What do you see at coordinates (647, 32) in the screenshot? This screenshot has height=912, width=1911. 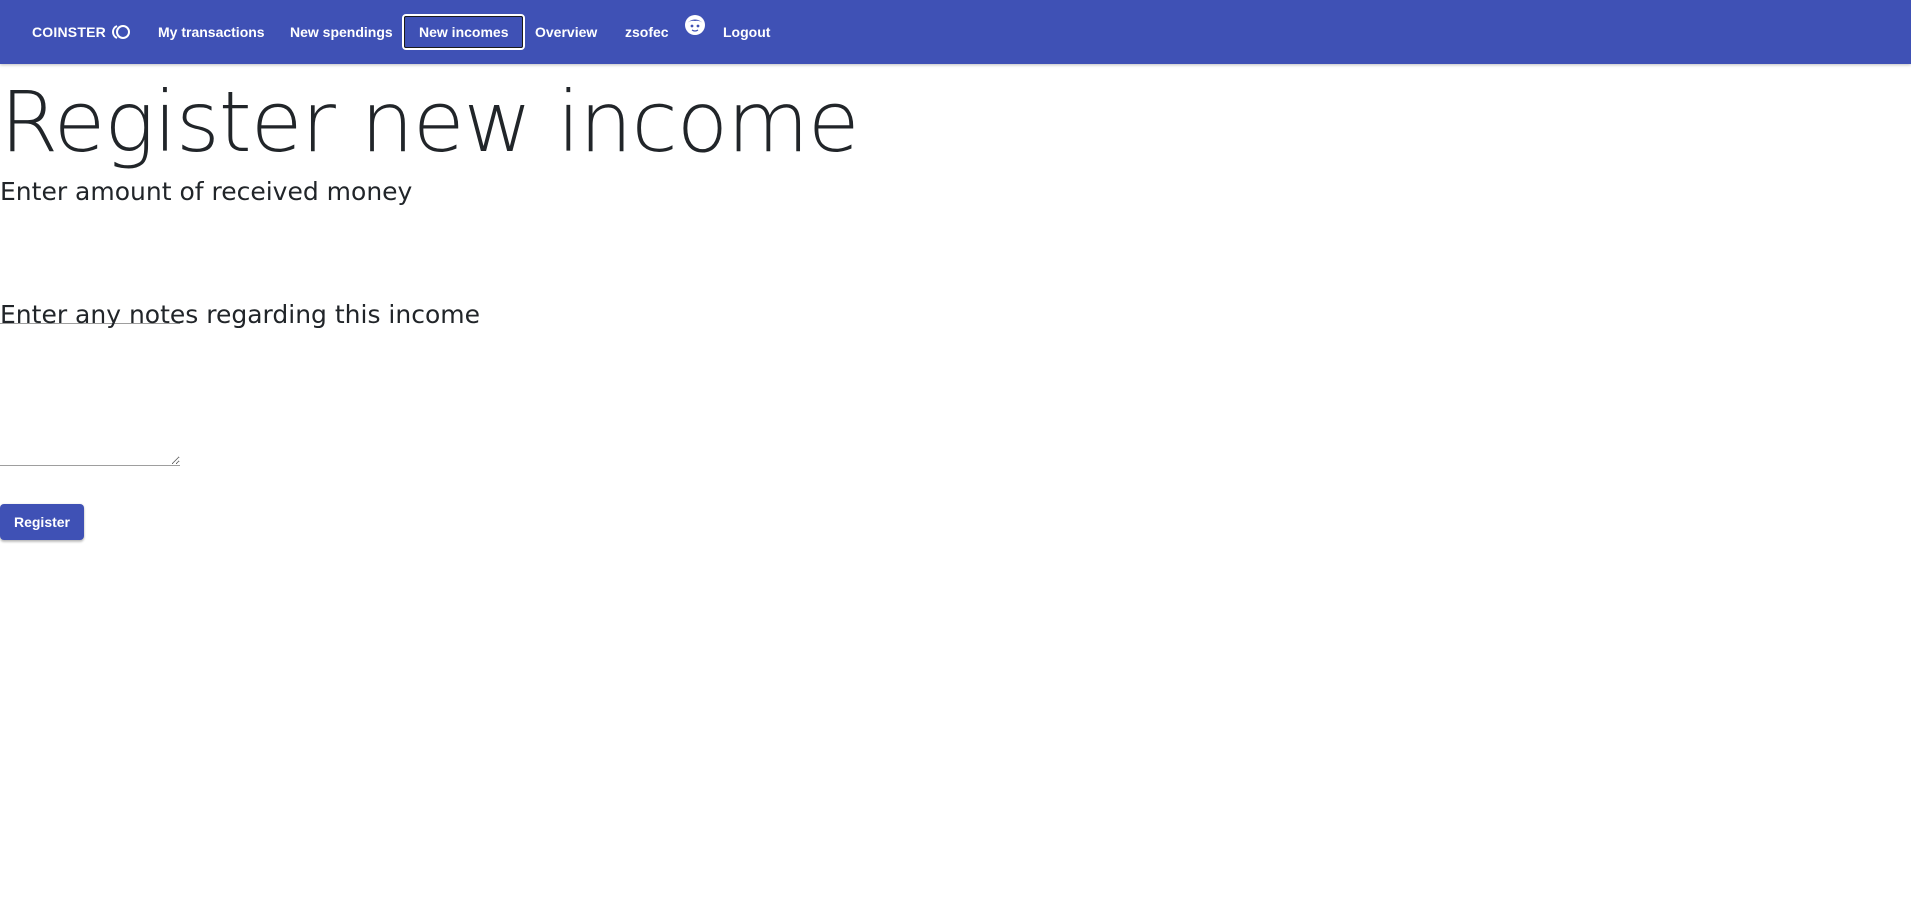 I see `nav-username: zsofec` at bounding box center [647, 32].